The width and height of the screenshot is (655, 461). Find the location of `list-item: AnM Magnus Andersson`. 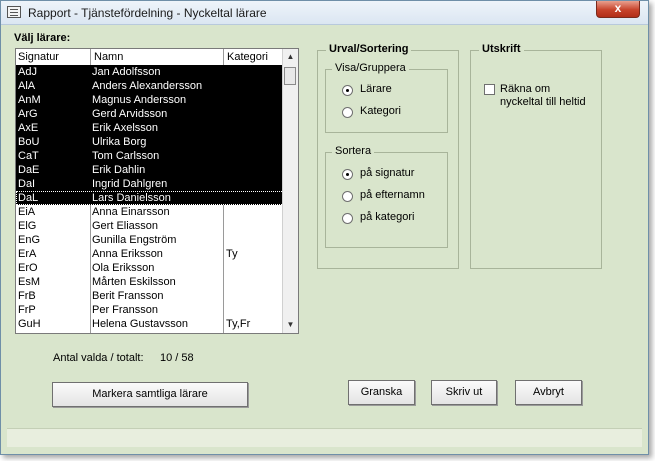

list-item: AnM Magnus Andersson is located at coordinates (150, 100).